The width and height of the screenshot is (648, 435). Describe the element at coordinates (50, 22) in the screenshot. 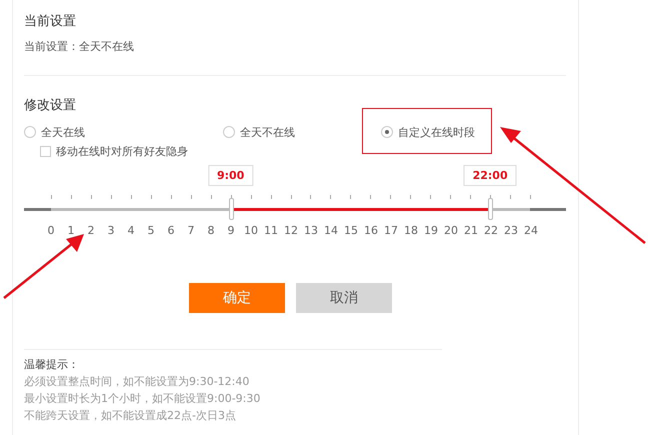

I see `section-title: 当前设置` at that location.